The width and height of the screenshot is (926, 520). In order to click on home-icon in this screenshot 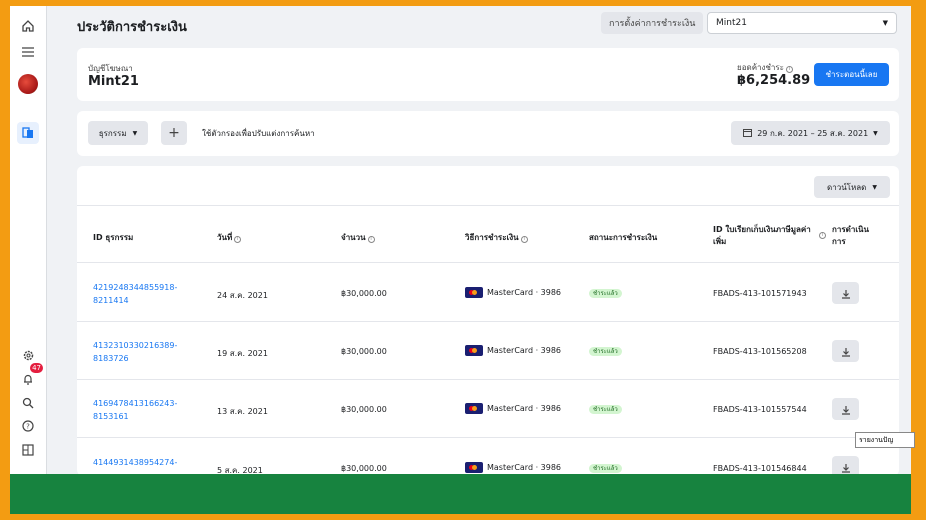, I will do `click(28, 26)`.